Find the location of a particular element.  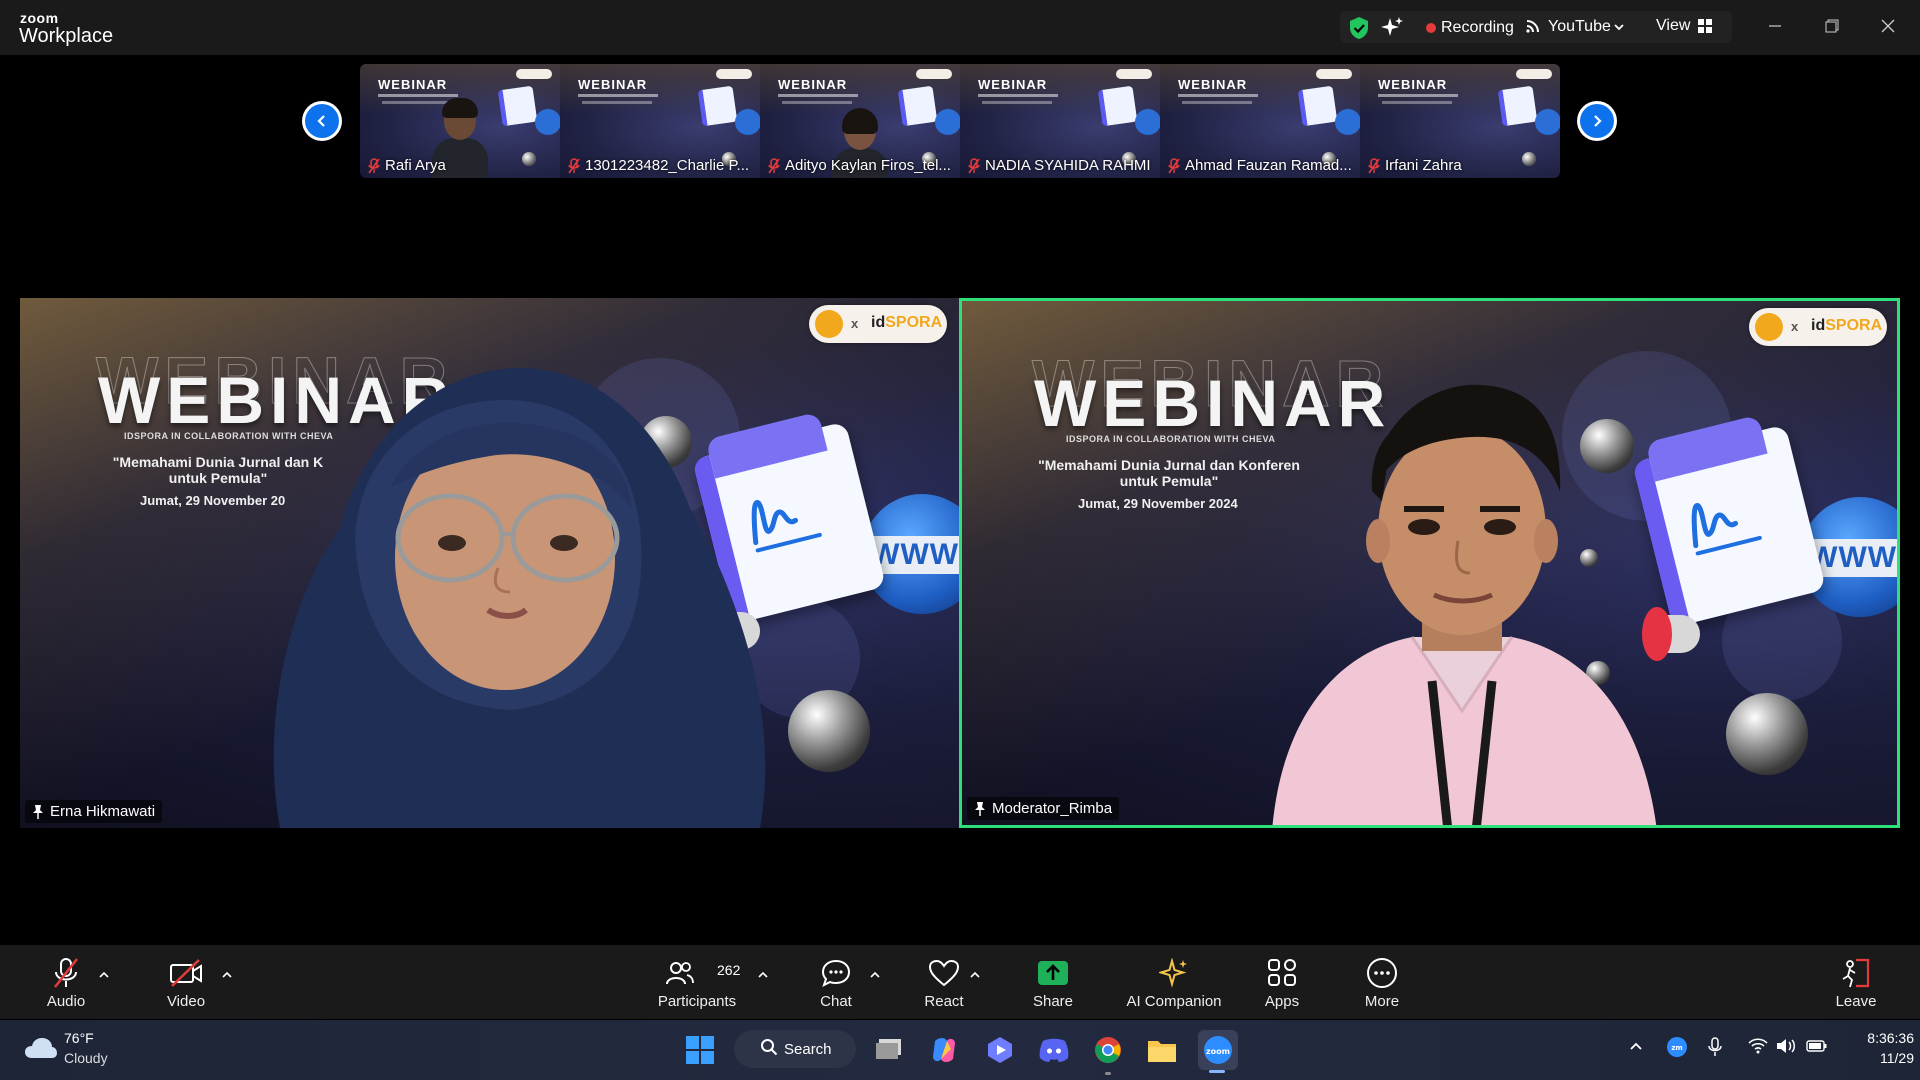

cheva-logo-icon is located at coordinates (1769, 327).